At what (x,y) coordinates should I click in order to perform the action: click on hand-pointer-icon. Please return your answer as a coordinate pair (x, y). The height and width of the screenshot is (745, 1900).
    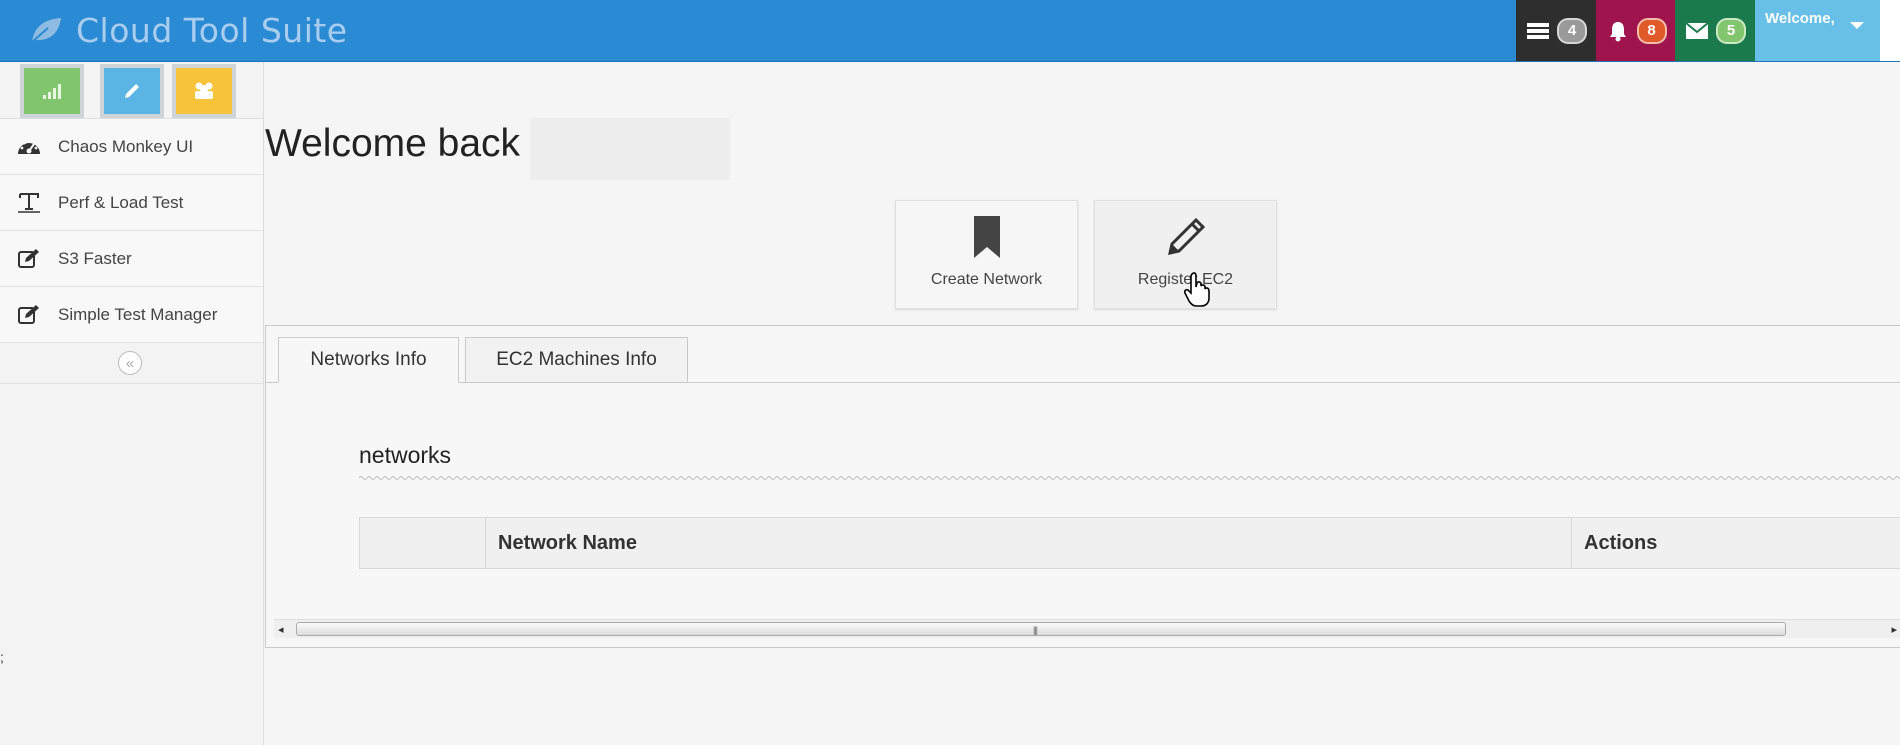
    Looking at the image, I should click on (1197, 289).